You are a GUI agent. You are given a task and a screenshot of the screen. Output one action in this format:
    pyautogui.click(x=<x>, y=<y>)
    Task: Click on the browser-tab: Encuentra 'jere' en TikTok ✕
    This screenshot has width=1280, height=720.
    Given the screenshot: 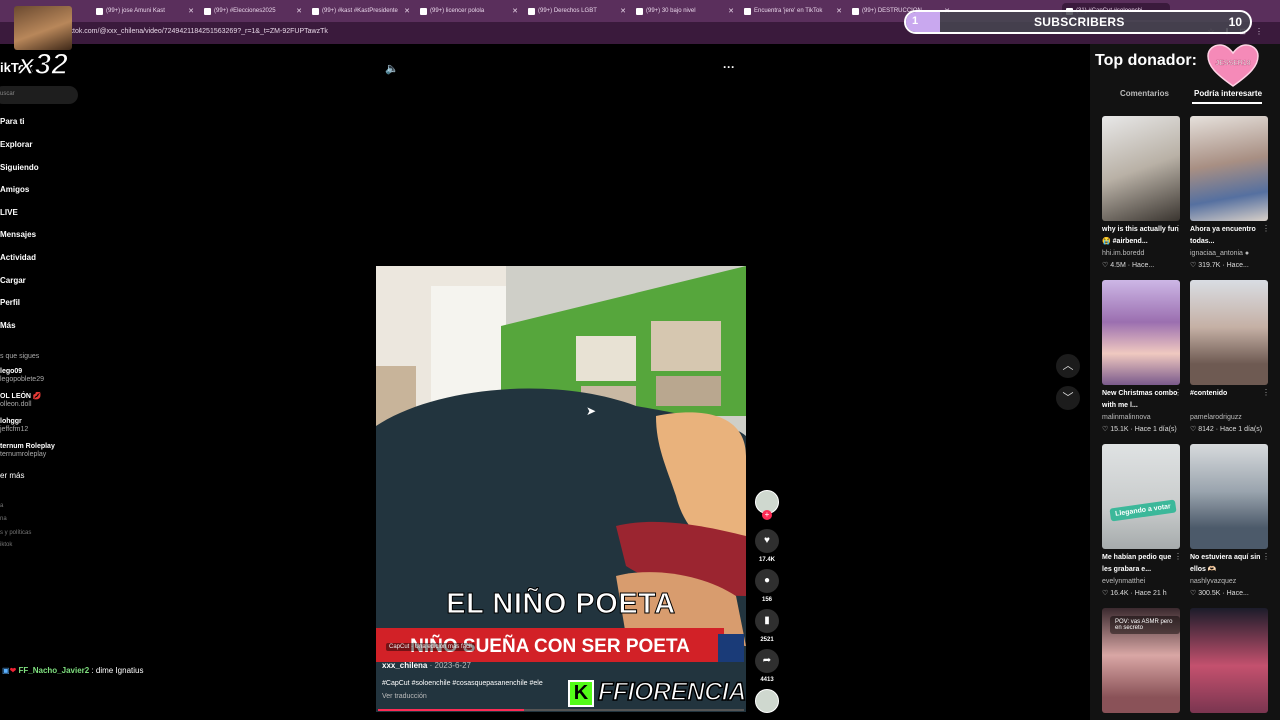 What is the action you would take?
    pyautogui.click(x=792, y=11)
    